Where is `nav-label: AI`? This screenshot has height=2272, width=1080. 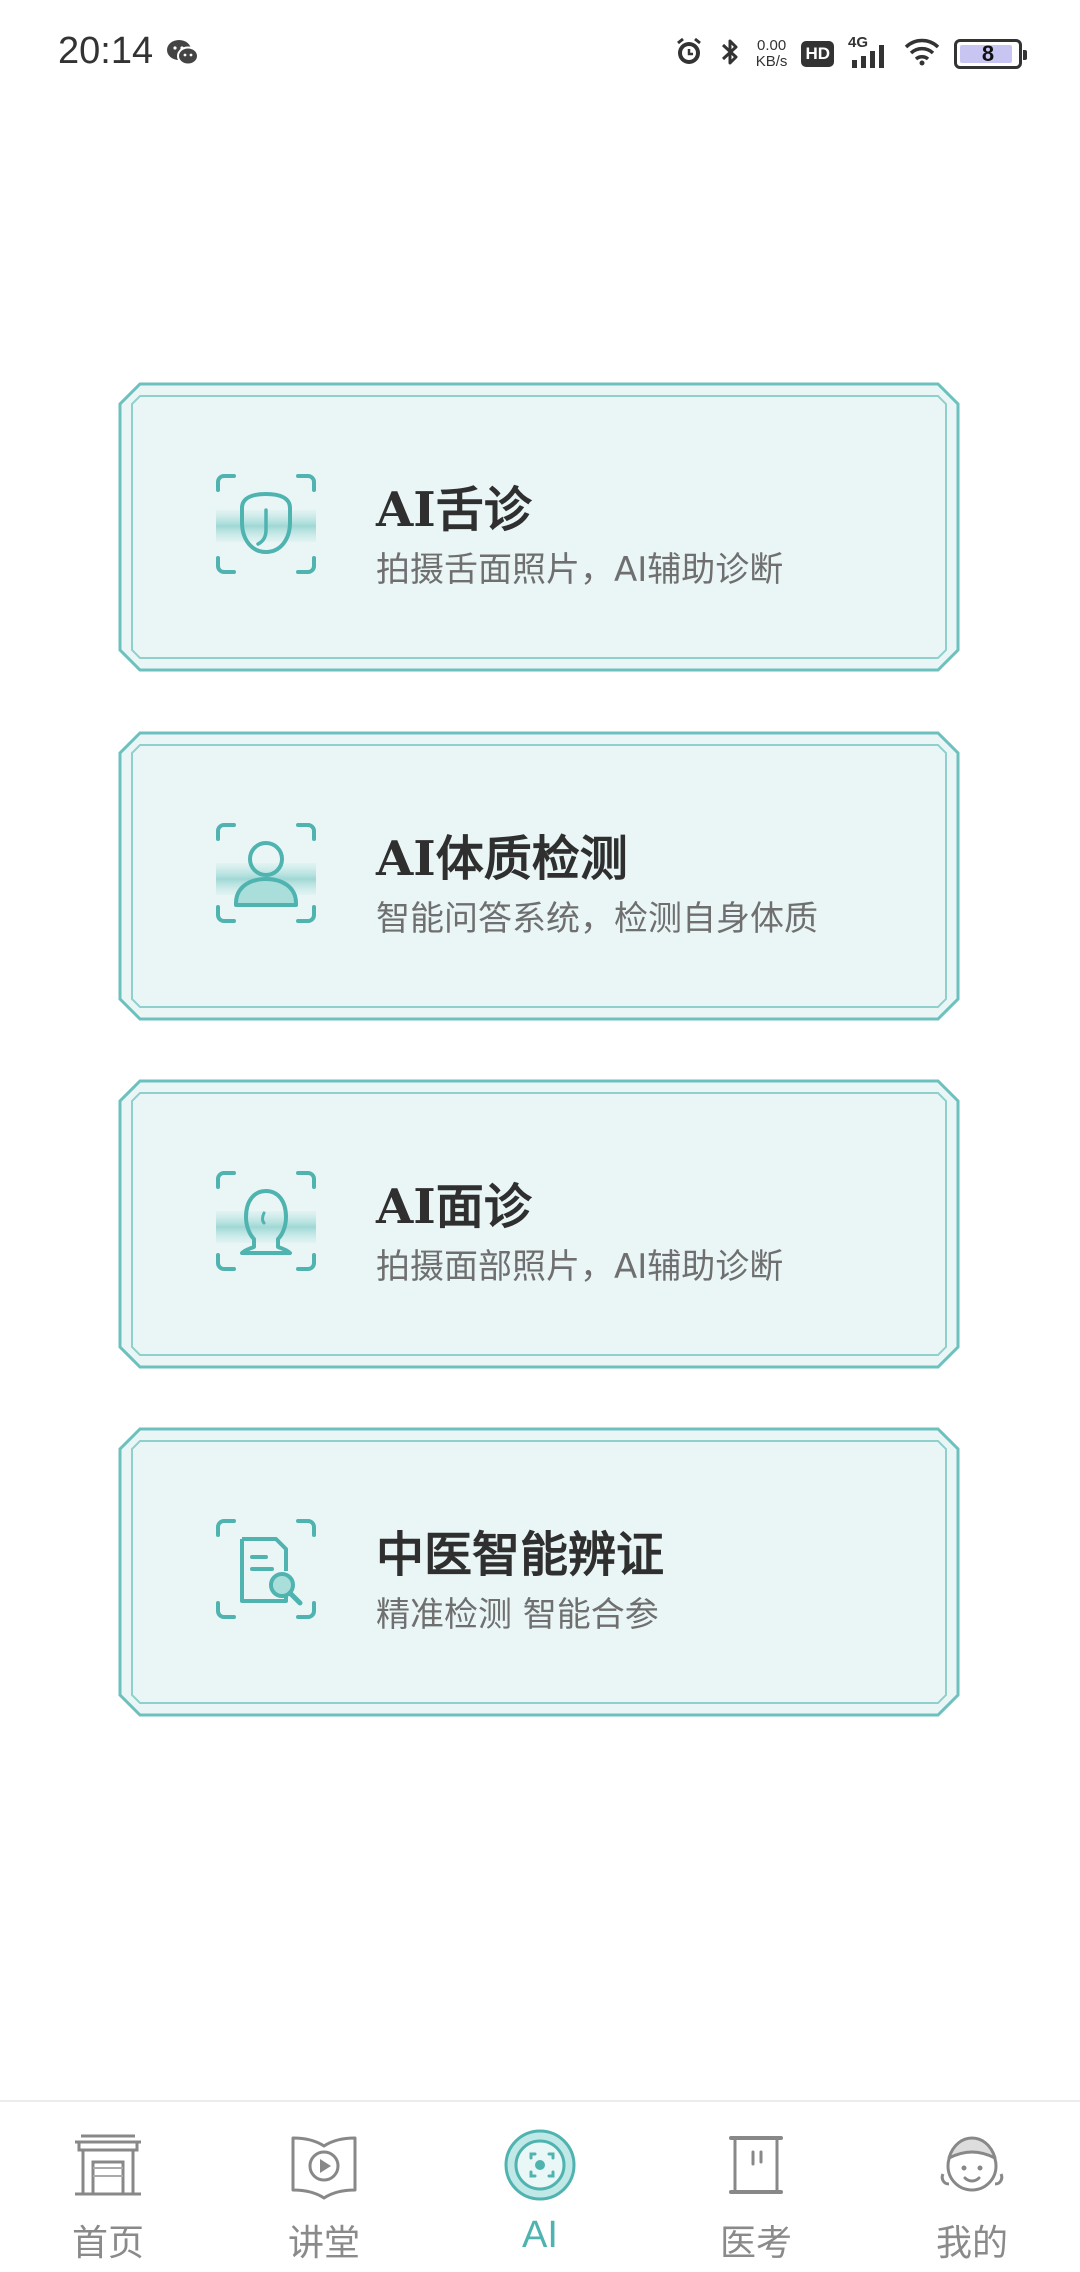 nav-label: AI is located at coordinates (540, 2235).